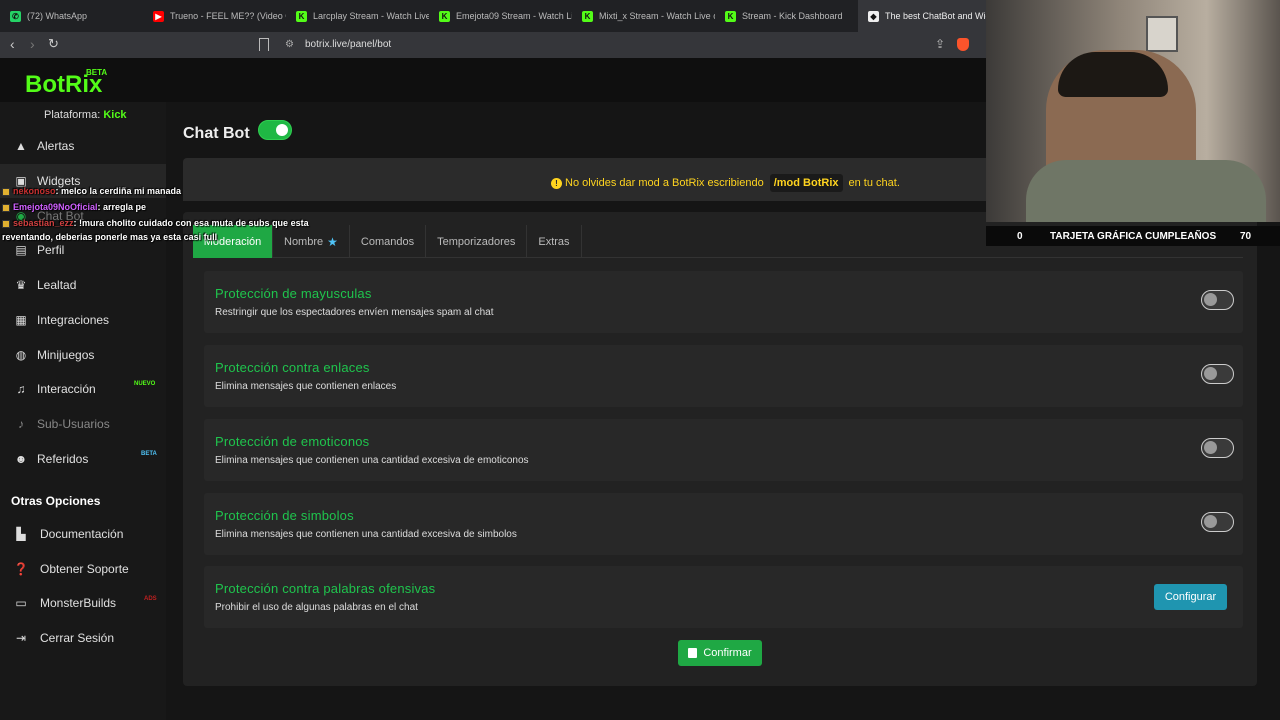 This screenshot has height=720, width=1280. Describe the element at coordinates (21, 459) in the screenshot. I see `referrals-icon: ☻` at that location.